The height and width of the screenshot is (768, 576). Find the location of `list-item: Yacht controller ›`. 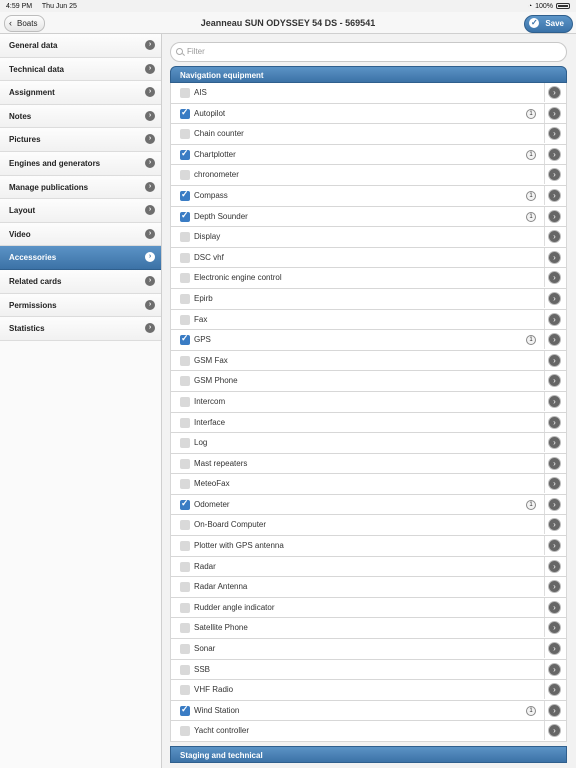

list-item: Yacht controller › is located at coordinates (368, 731).